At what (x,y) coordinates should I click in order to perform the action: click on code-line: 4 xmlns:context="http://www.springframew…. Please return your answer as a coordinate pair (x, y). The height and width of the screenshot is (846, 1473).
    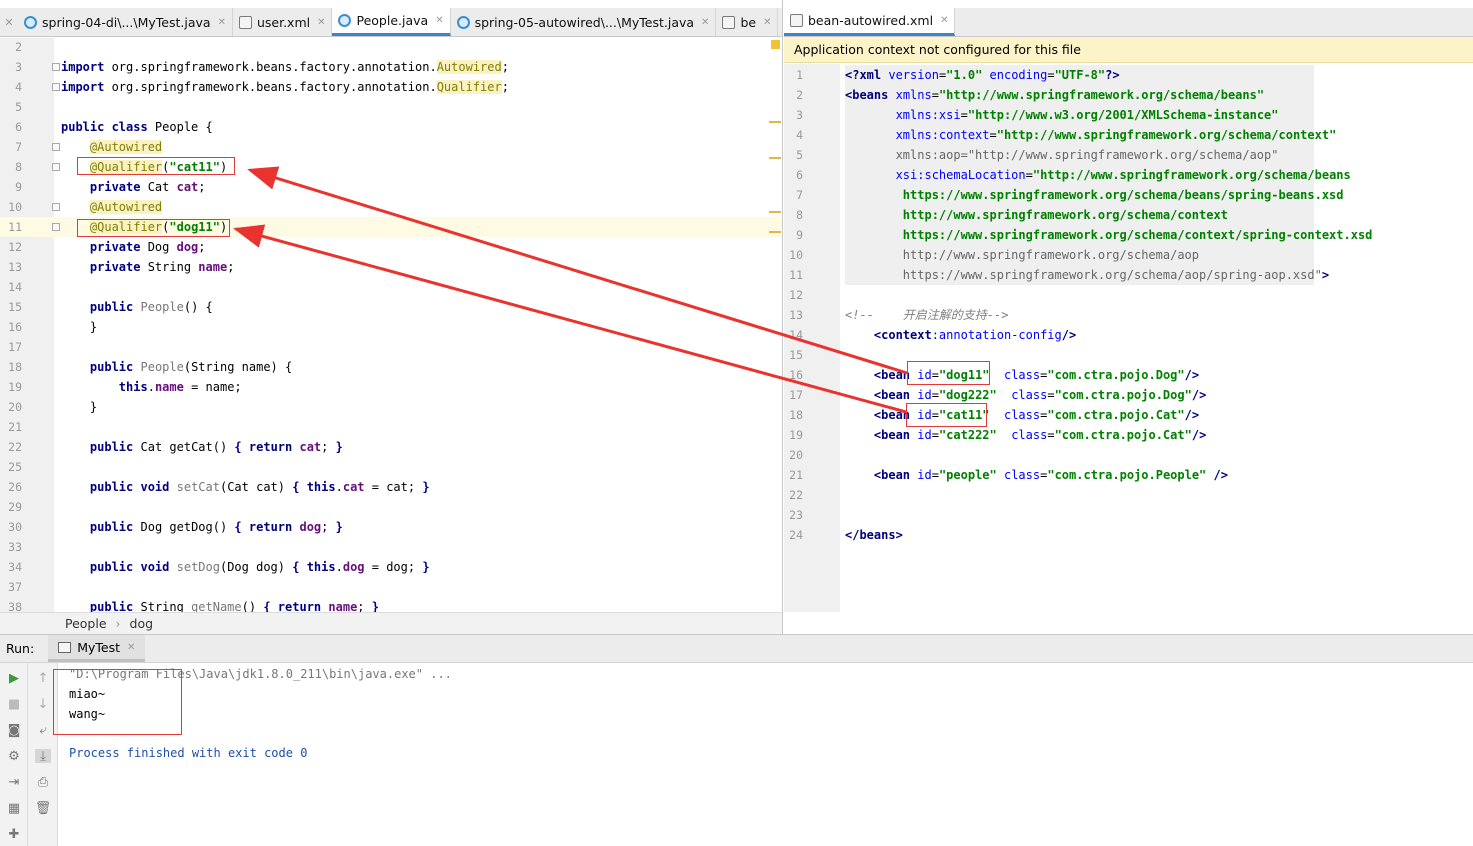
    Looking at the image, I should click on (1128, 135).